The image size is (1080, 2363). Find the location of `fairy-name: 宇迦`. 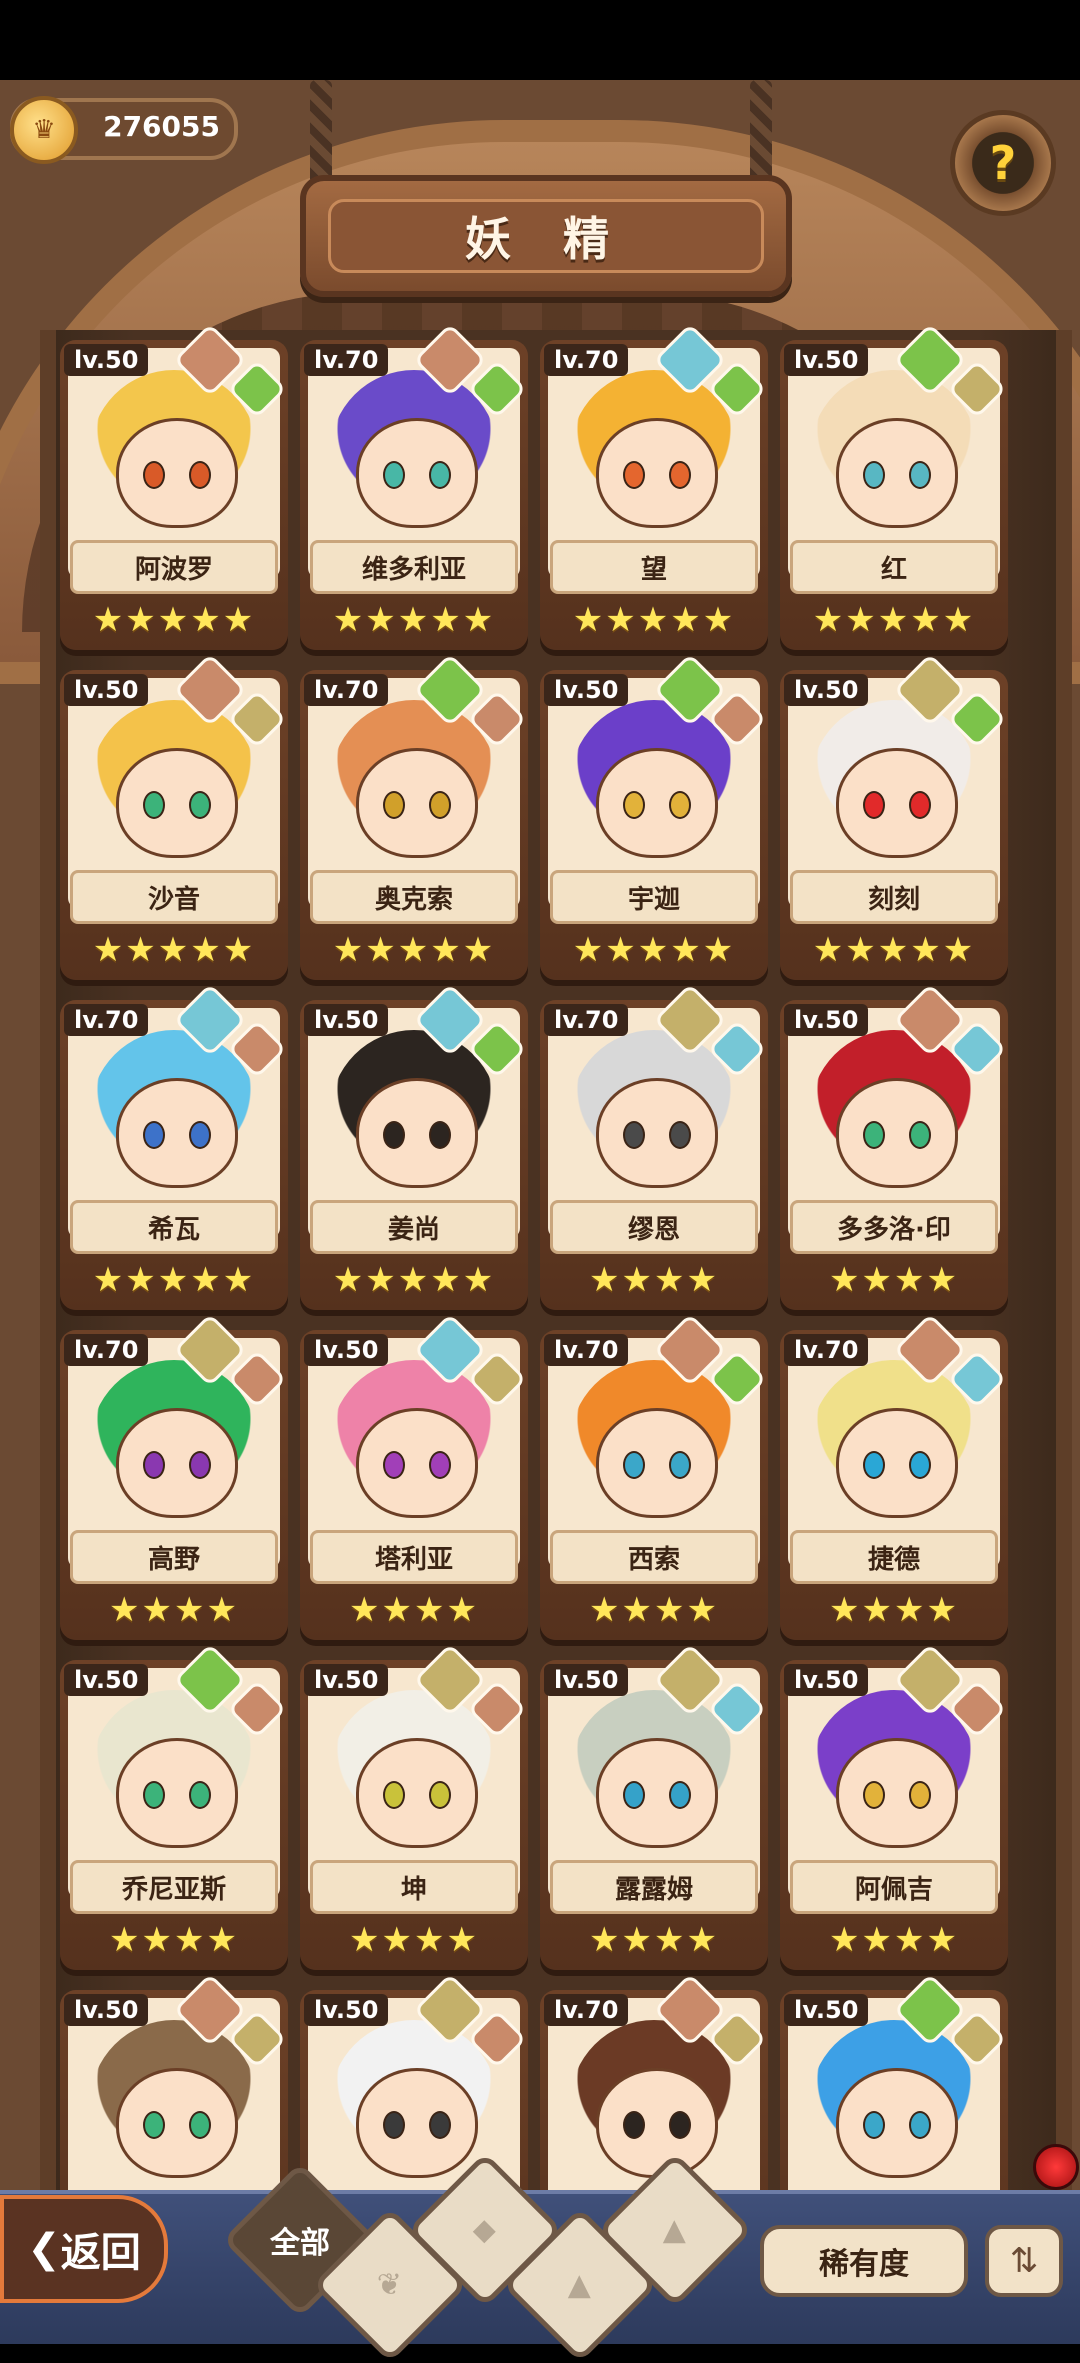

fairy-name: 宇迦 is located at coordinates (654, 897).